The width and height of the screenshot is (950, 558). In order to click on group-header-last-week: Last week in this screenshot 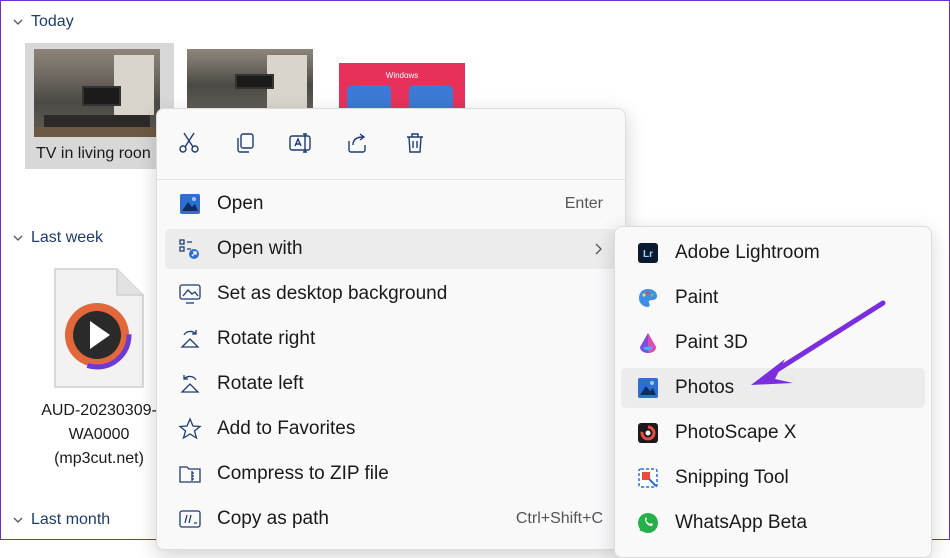, I will do `click(58, 238)`.